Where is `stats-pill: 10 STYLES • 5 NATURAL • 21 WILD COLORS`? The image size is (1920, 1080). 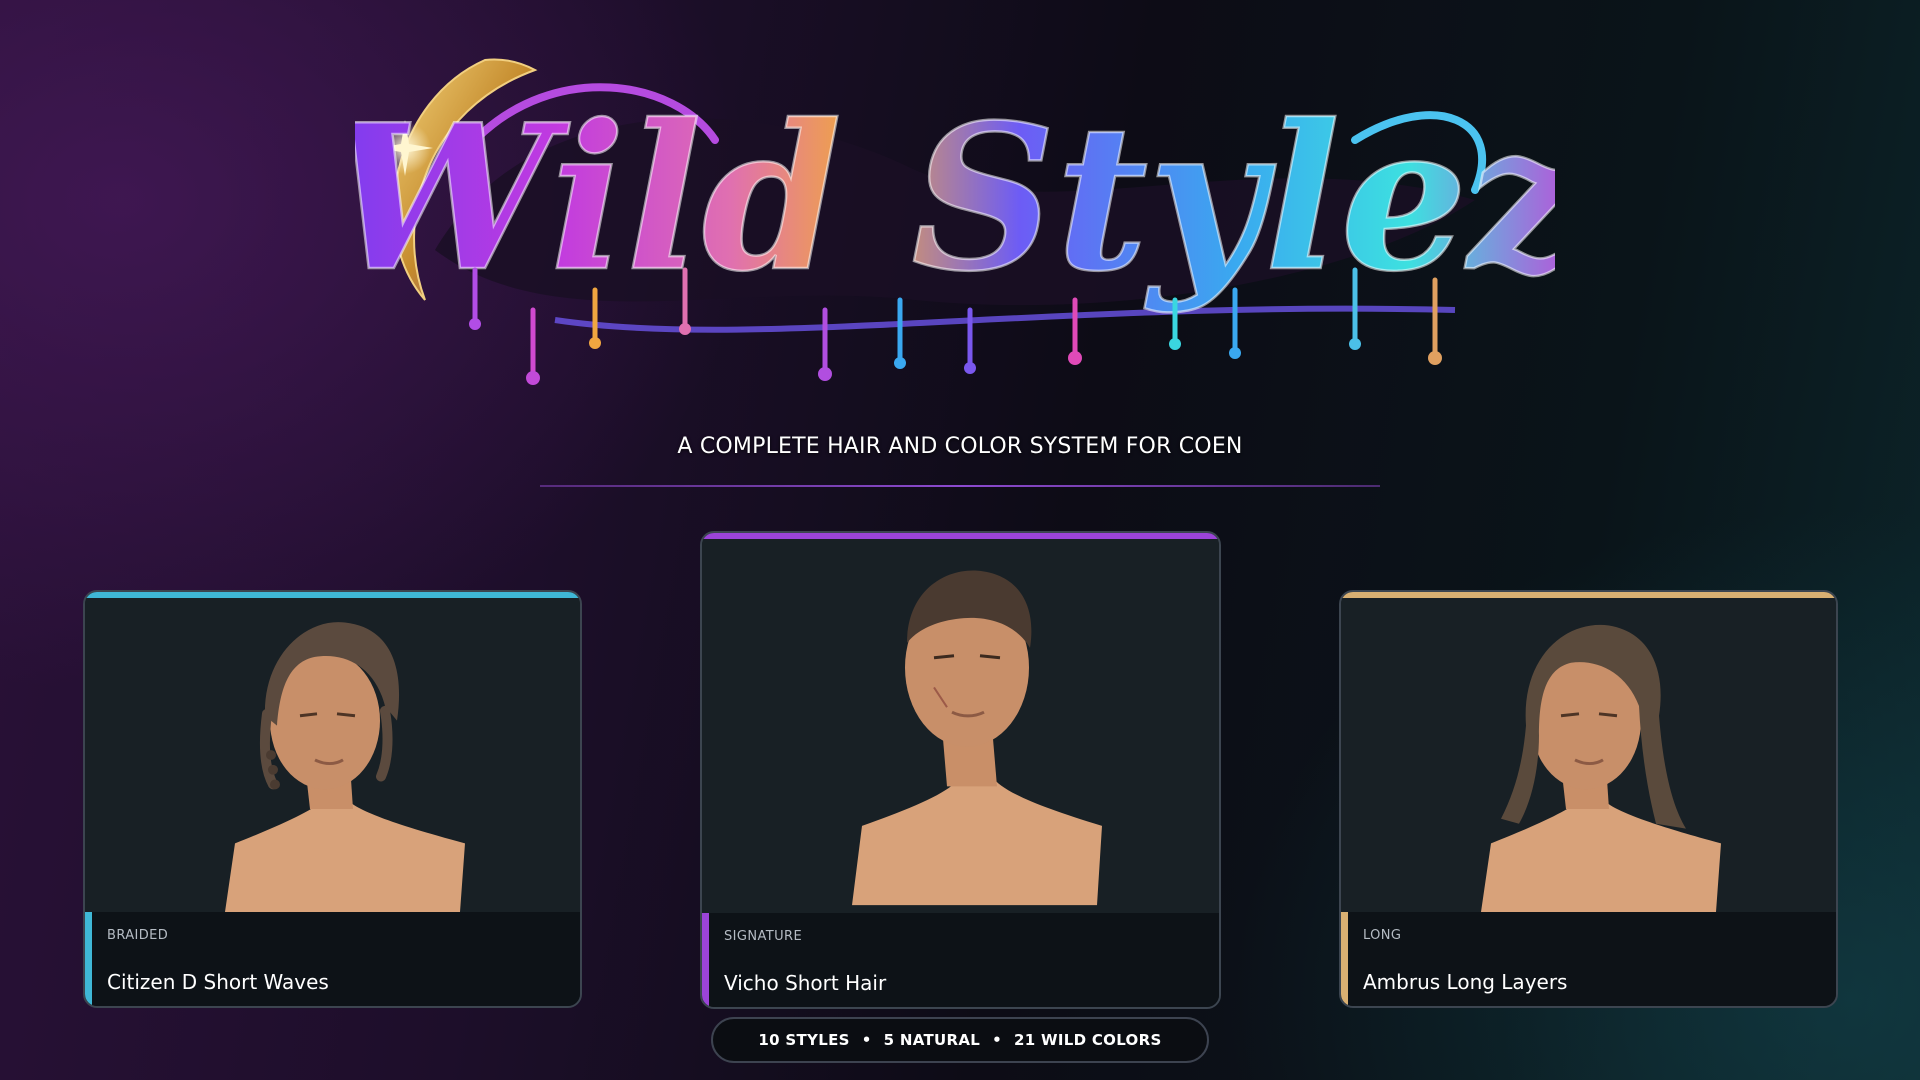 stats-pill: 10 STYLES • 5 NATURAL • 21 WILD COLORS is located at coordinates (960, 1040).